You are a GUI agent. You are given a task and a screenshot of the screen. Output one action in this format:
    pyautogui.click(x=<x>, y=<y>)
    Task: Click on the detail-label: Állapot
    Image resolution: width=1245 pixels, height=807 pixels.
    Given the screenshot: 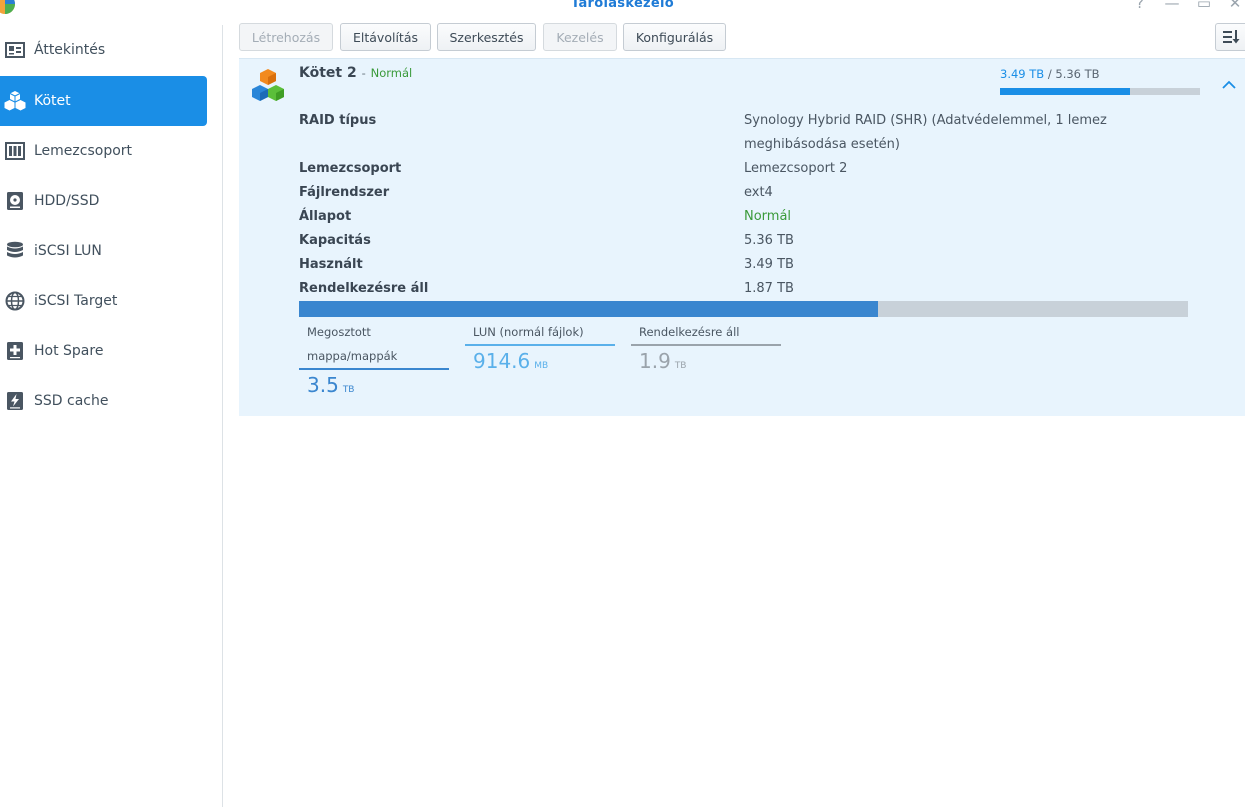 What is the action you would take?
    pyautogui.click(x=325, y=216)
    